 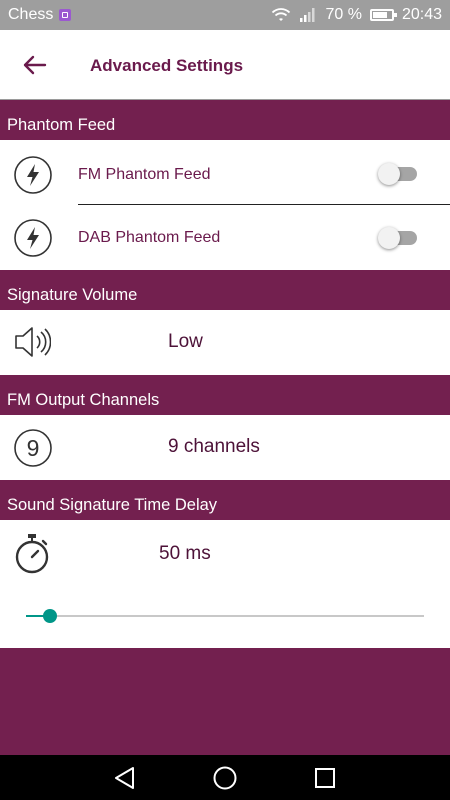 I want to click on time-delay-header: Sound Signature Time Delay, so click(x=225, y=500).